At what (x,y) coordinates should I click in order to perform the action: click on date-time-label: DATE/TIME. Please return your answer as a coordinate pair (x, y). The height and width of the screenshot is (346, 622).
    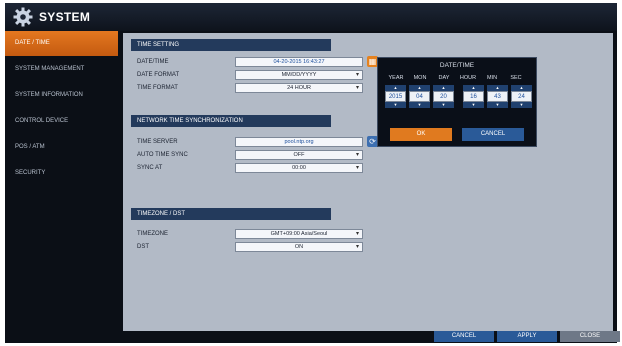
    Looking at the image, I should click on (153, 62).